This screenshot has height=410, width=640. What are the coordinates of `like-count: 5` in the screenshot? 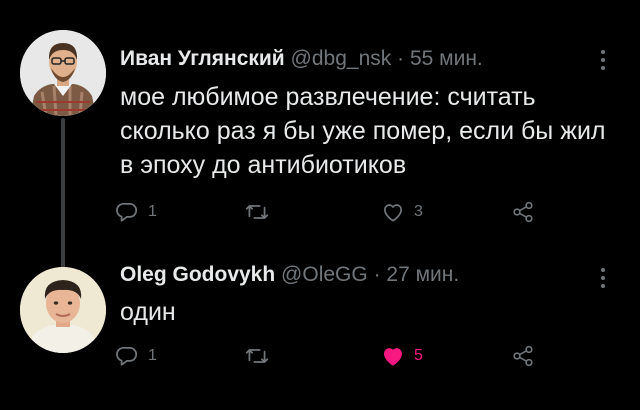 It's located at (418, 355).